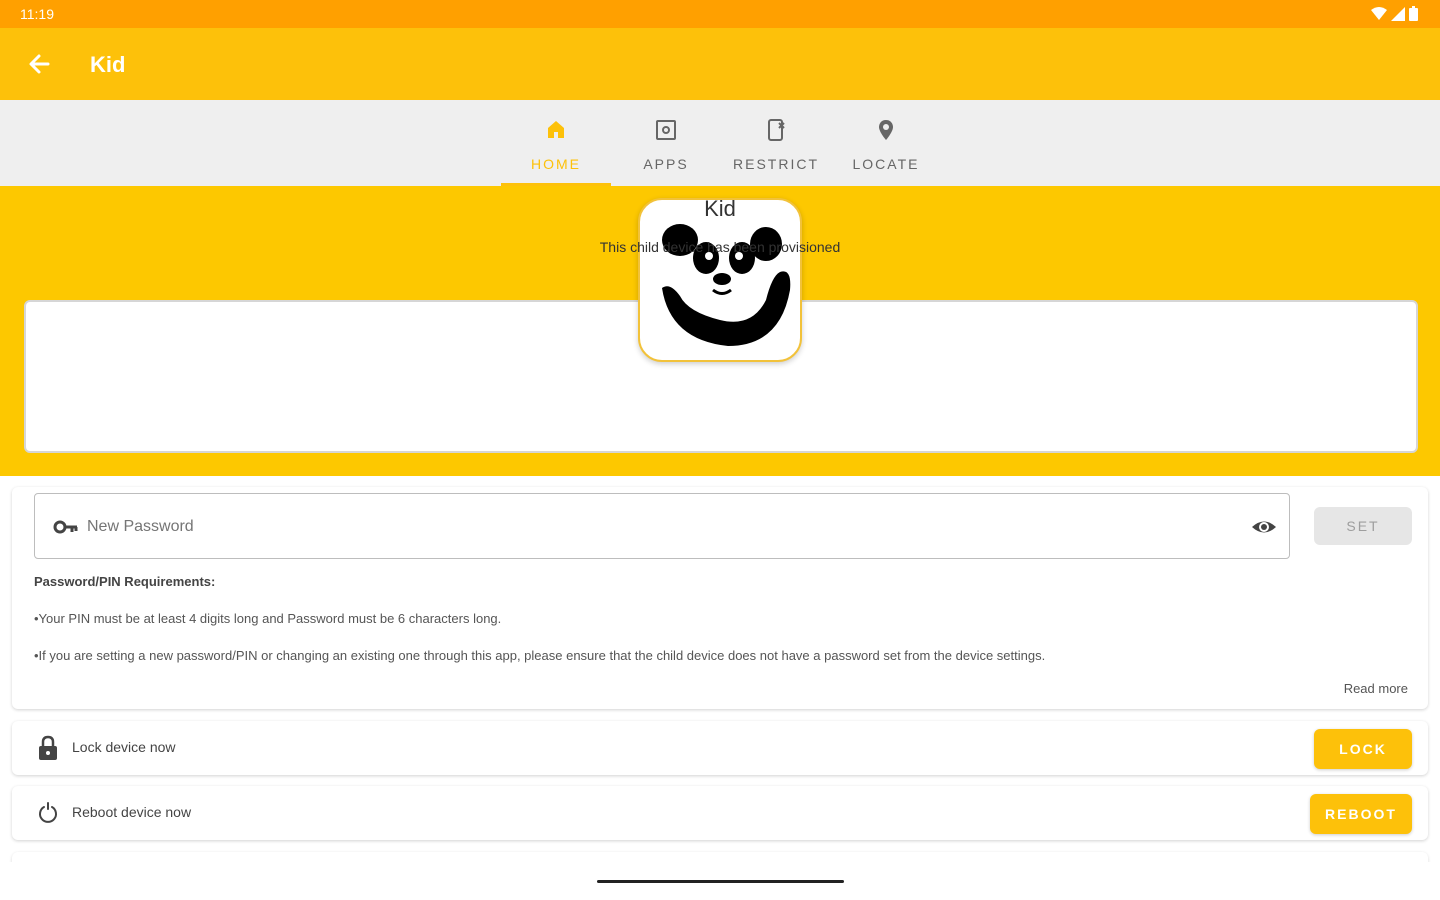 The width and height of the screenshot is (1440, 900). What do you see at coordinates (720, 748) in the screenshot?
I see `lock-card: Lock device now LOCK` at bounding box center [720, 748].